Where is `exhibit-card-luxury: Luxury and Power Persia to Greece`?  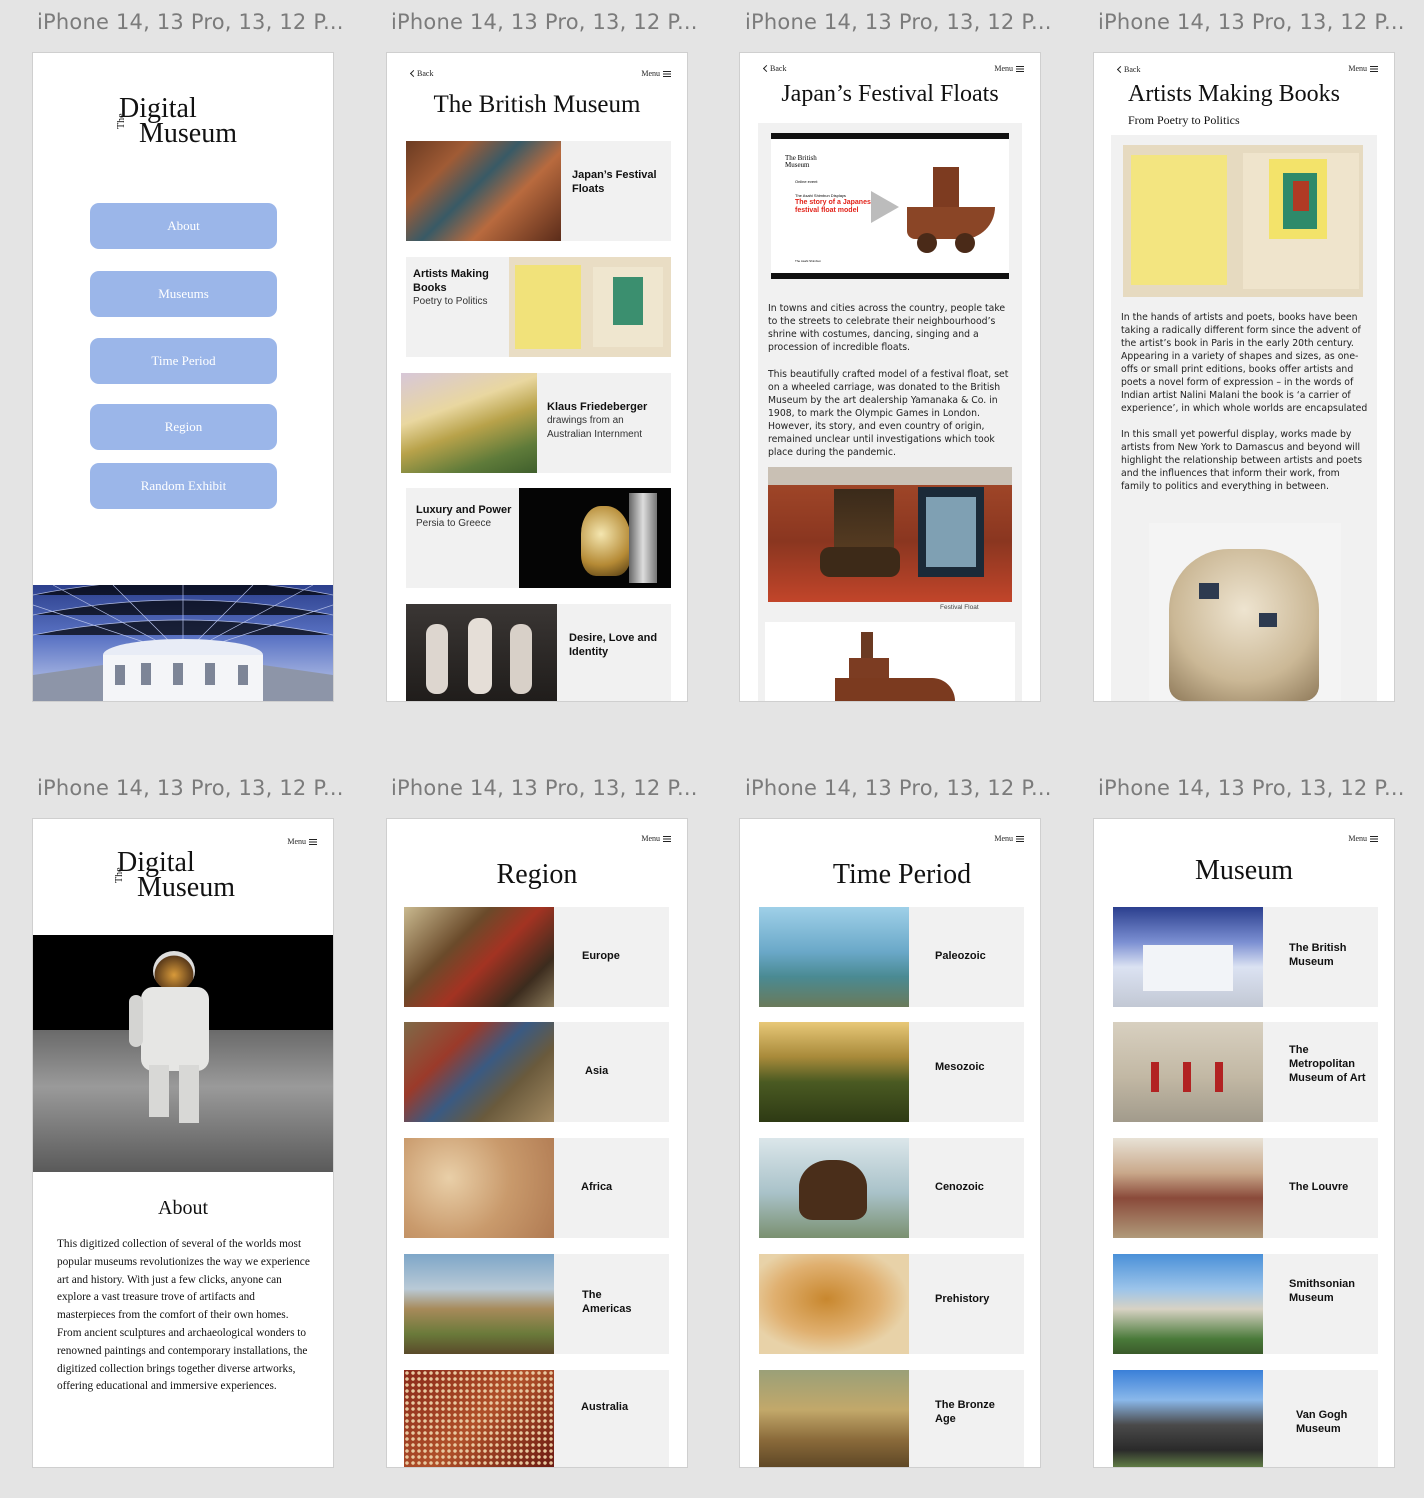
exhibit-card-luxury: Luxury and Power Persia to Greece is located at coordinates (538, 538).